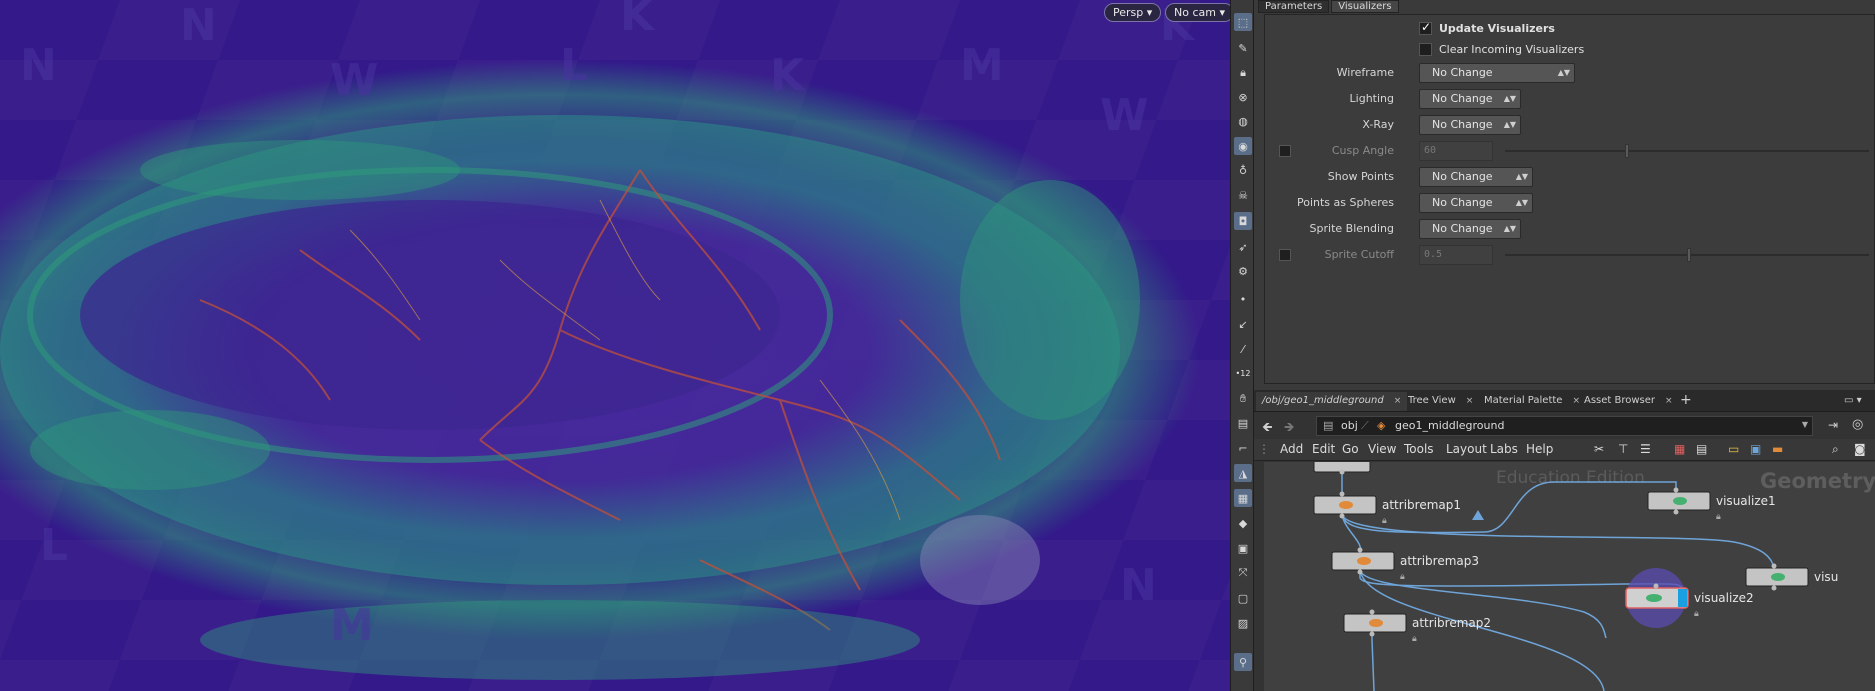 The image size is (1875, 691). Describe the element at coordinates (1285, 151) in the screenshot. I see `cusp-angle-toggle` at that location.